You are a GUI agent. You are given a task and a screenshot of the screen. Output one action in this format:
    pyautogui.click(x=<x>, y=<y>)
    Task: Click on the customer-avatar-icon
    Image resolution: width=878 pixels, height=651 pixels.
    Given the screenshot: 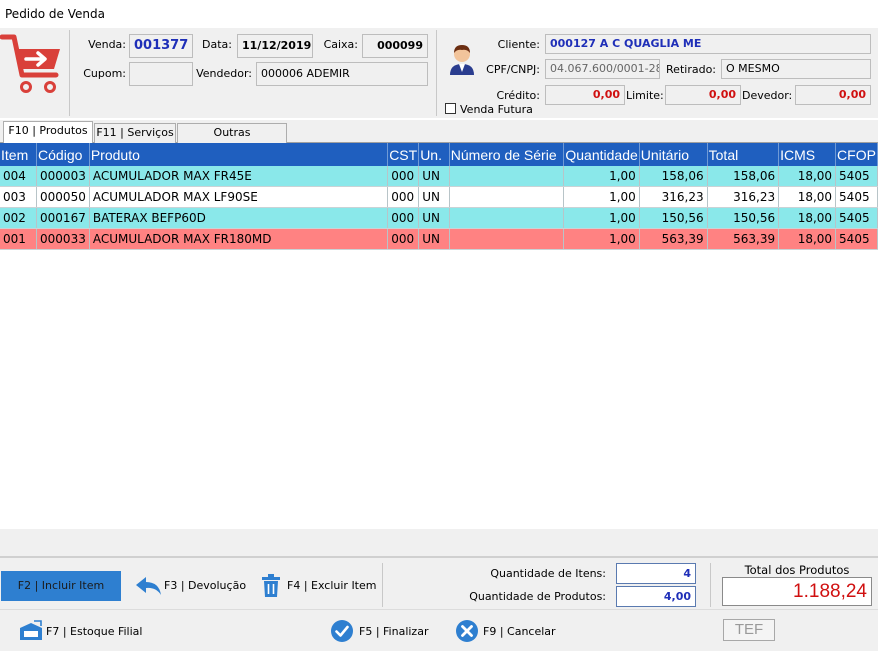 What is the action you would take?
    pyautogui.click(x=462, y=60)
    